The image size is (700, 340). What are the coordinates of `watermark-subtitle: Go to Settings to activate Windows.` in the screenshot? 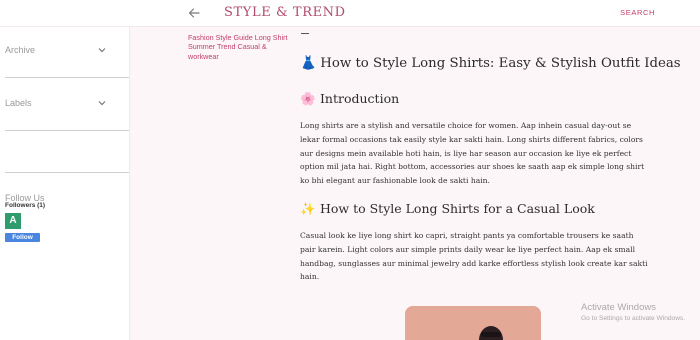 It's located at (633, 318).